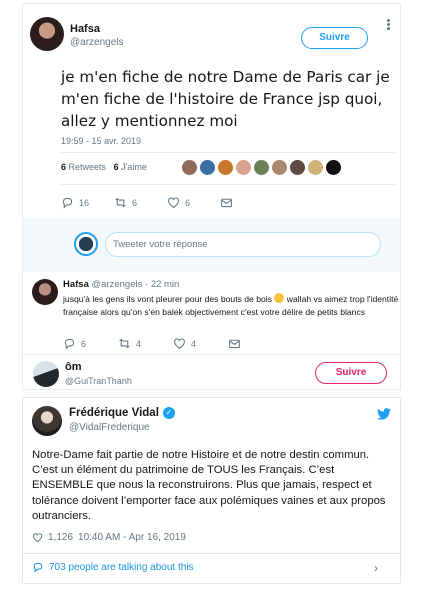 This screenshot has width=443, height=600. Describe the element at coordinates (134, 167) in the screenshot. I see `like-label: J'aime` at that location.